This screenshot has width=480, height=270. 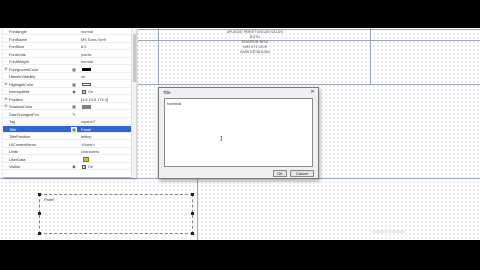 What do you see at coordinates (24, 69) in the screenshot?
I see `property-name: ForegroundColor` at bounding box center [24, 69].